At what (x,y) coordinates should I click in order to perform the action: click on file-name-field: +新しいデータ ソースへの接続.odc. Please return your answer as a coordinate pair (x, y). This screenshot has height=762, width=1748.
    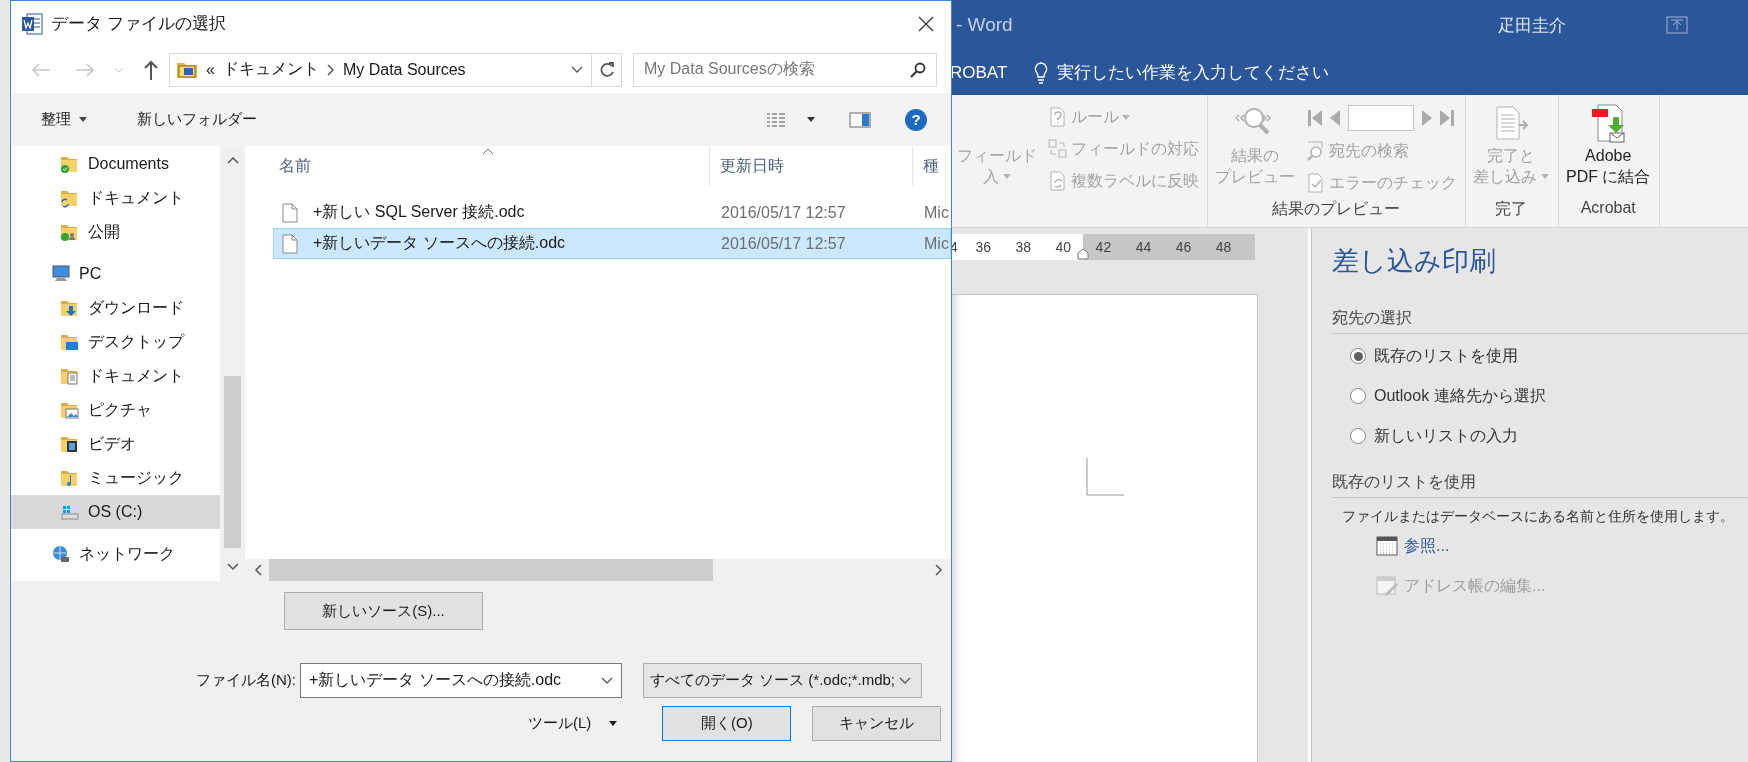
    Looking at the image, I should click on (461, 680).